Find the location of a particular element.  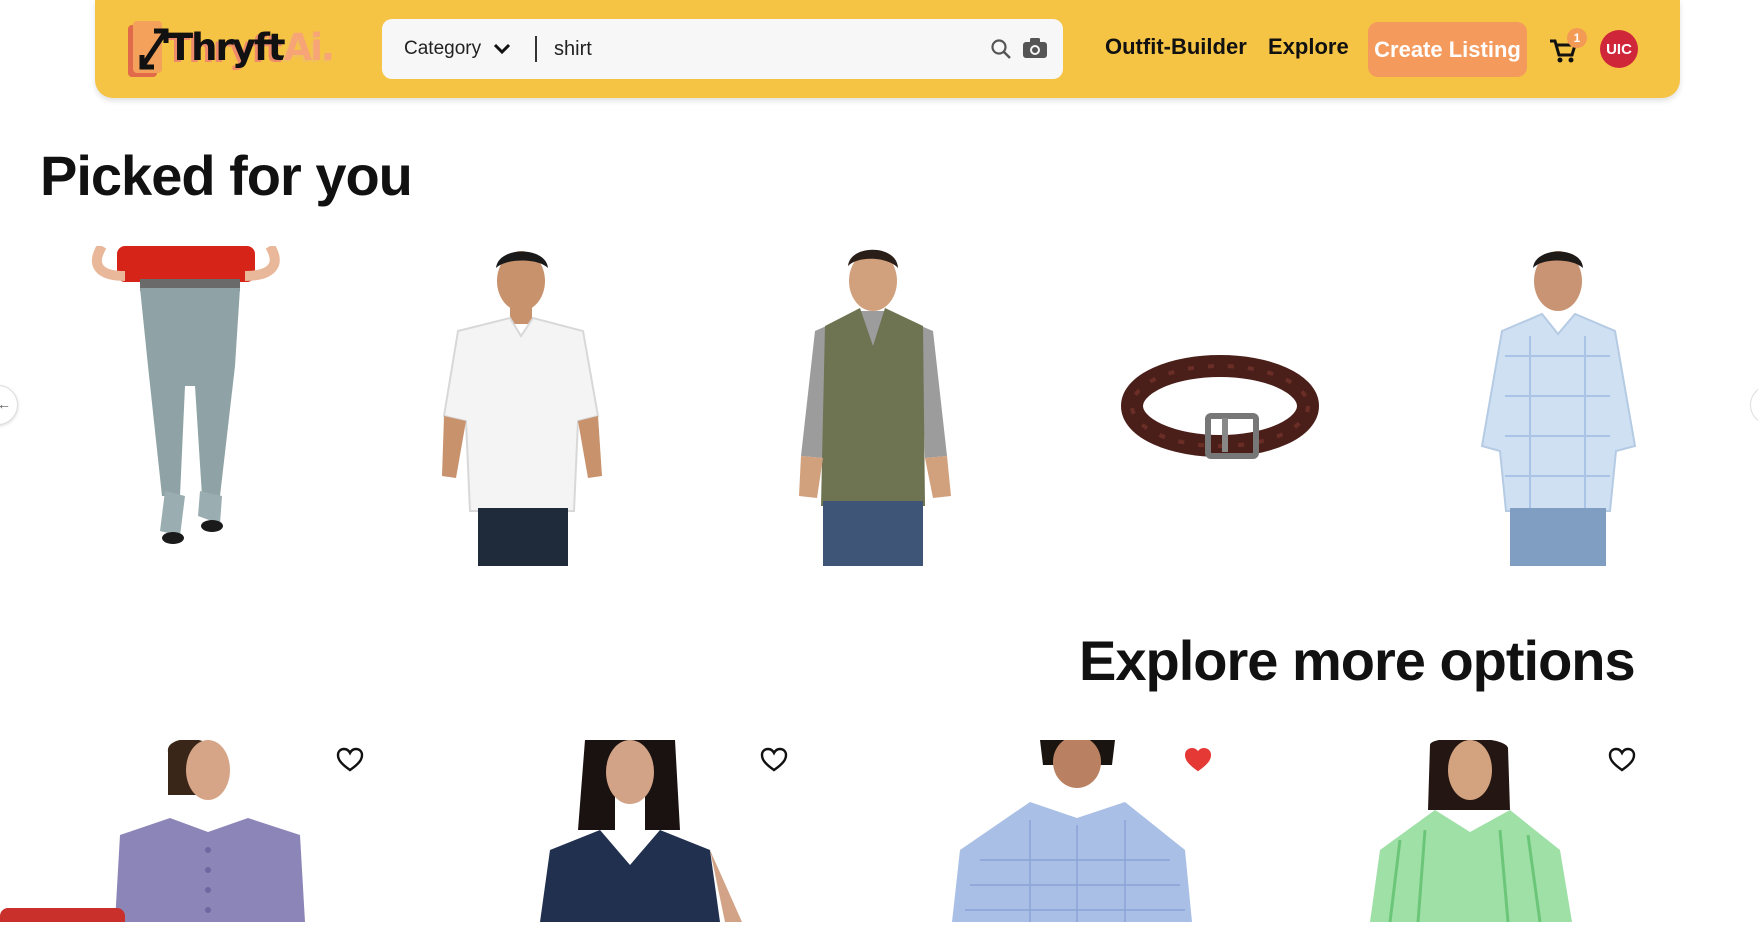

picked-item-jeans is located at coordinates (180, 406).